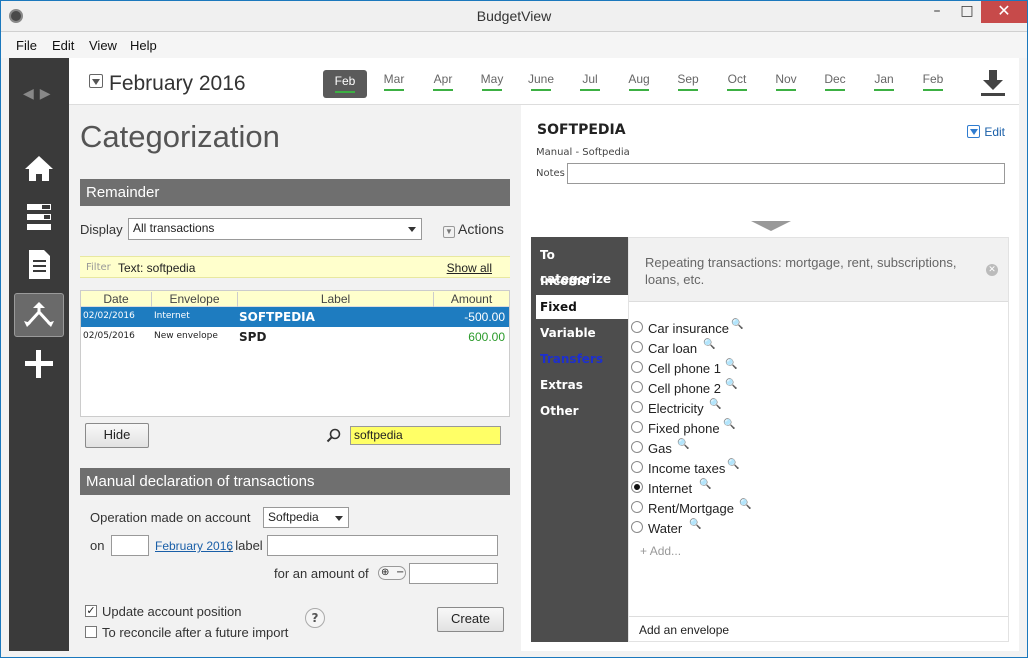  What do you see at coordinates (639, 81) in the screenshot?
I see `month-tab-aug: Aug` at bounding box center [639, 81].